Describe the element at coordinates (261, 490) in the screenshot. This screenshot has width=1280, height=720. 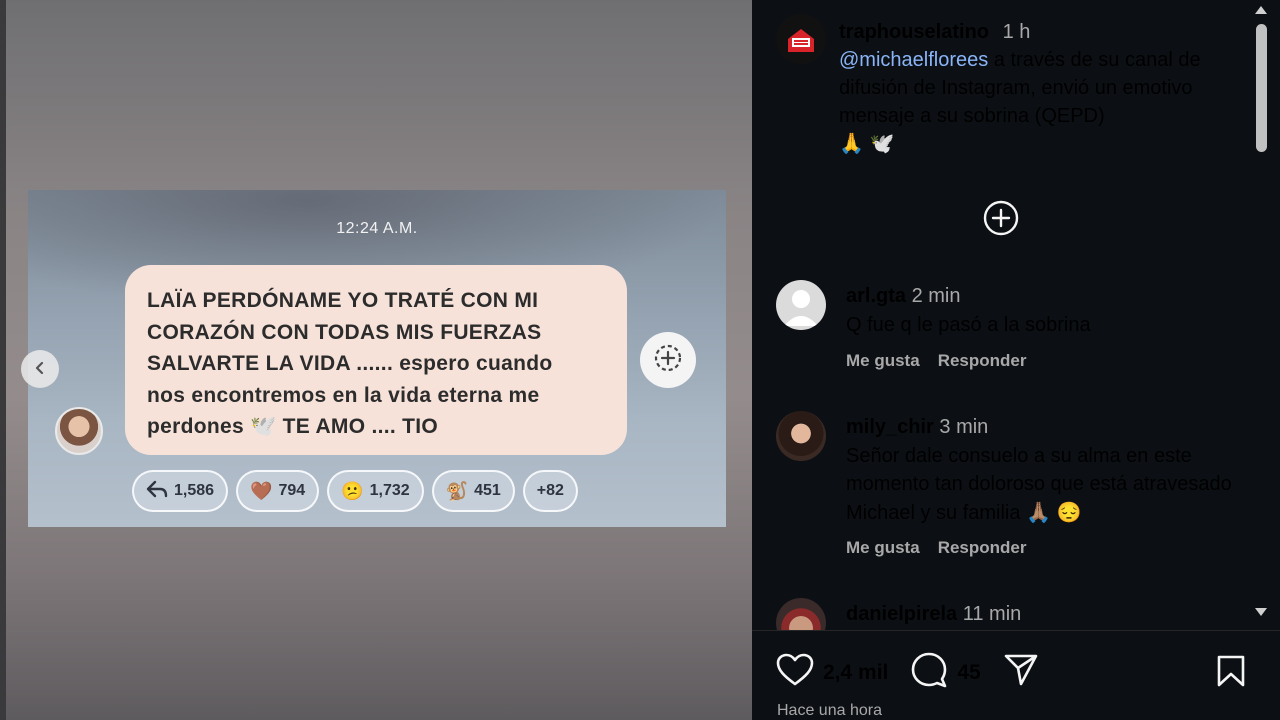
I see `brown-heart-icon: 🤎` at that location.